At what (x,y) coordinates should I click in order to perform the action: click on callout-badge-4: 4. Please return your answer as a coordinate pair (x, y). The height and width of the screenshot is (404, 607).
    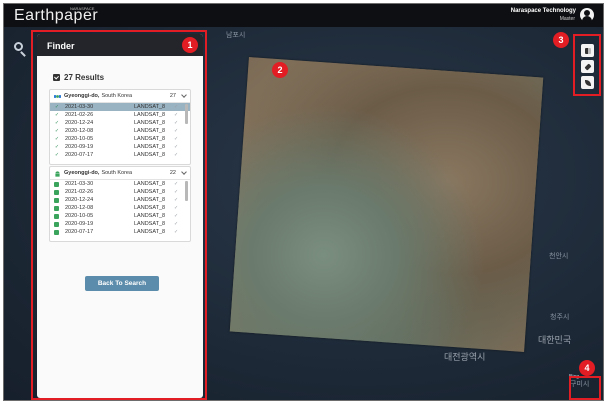
    Looking at the image, I should click on (587, 368).